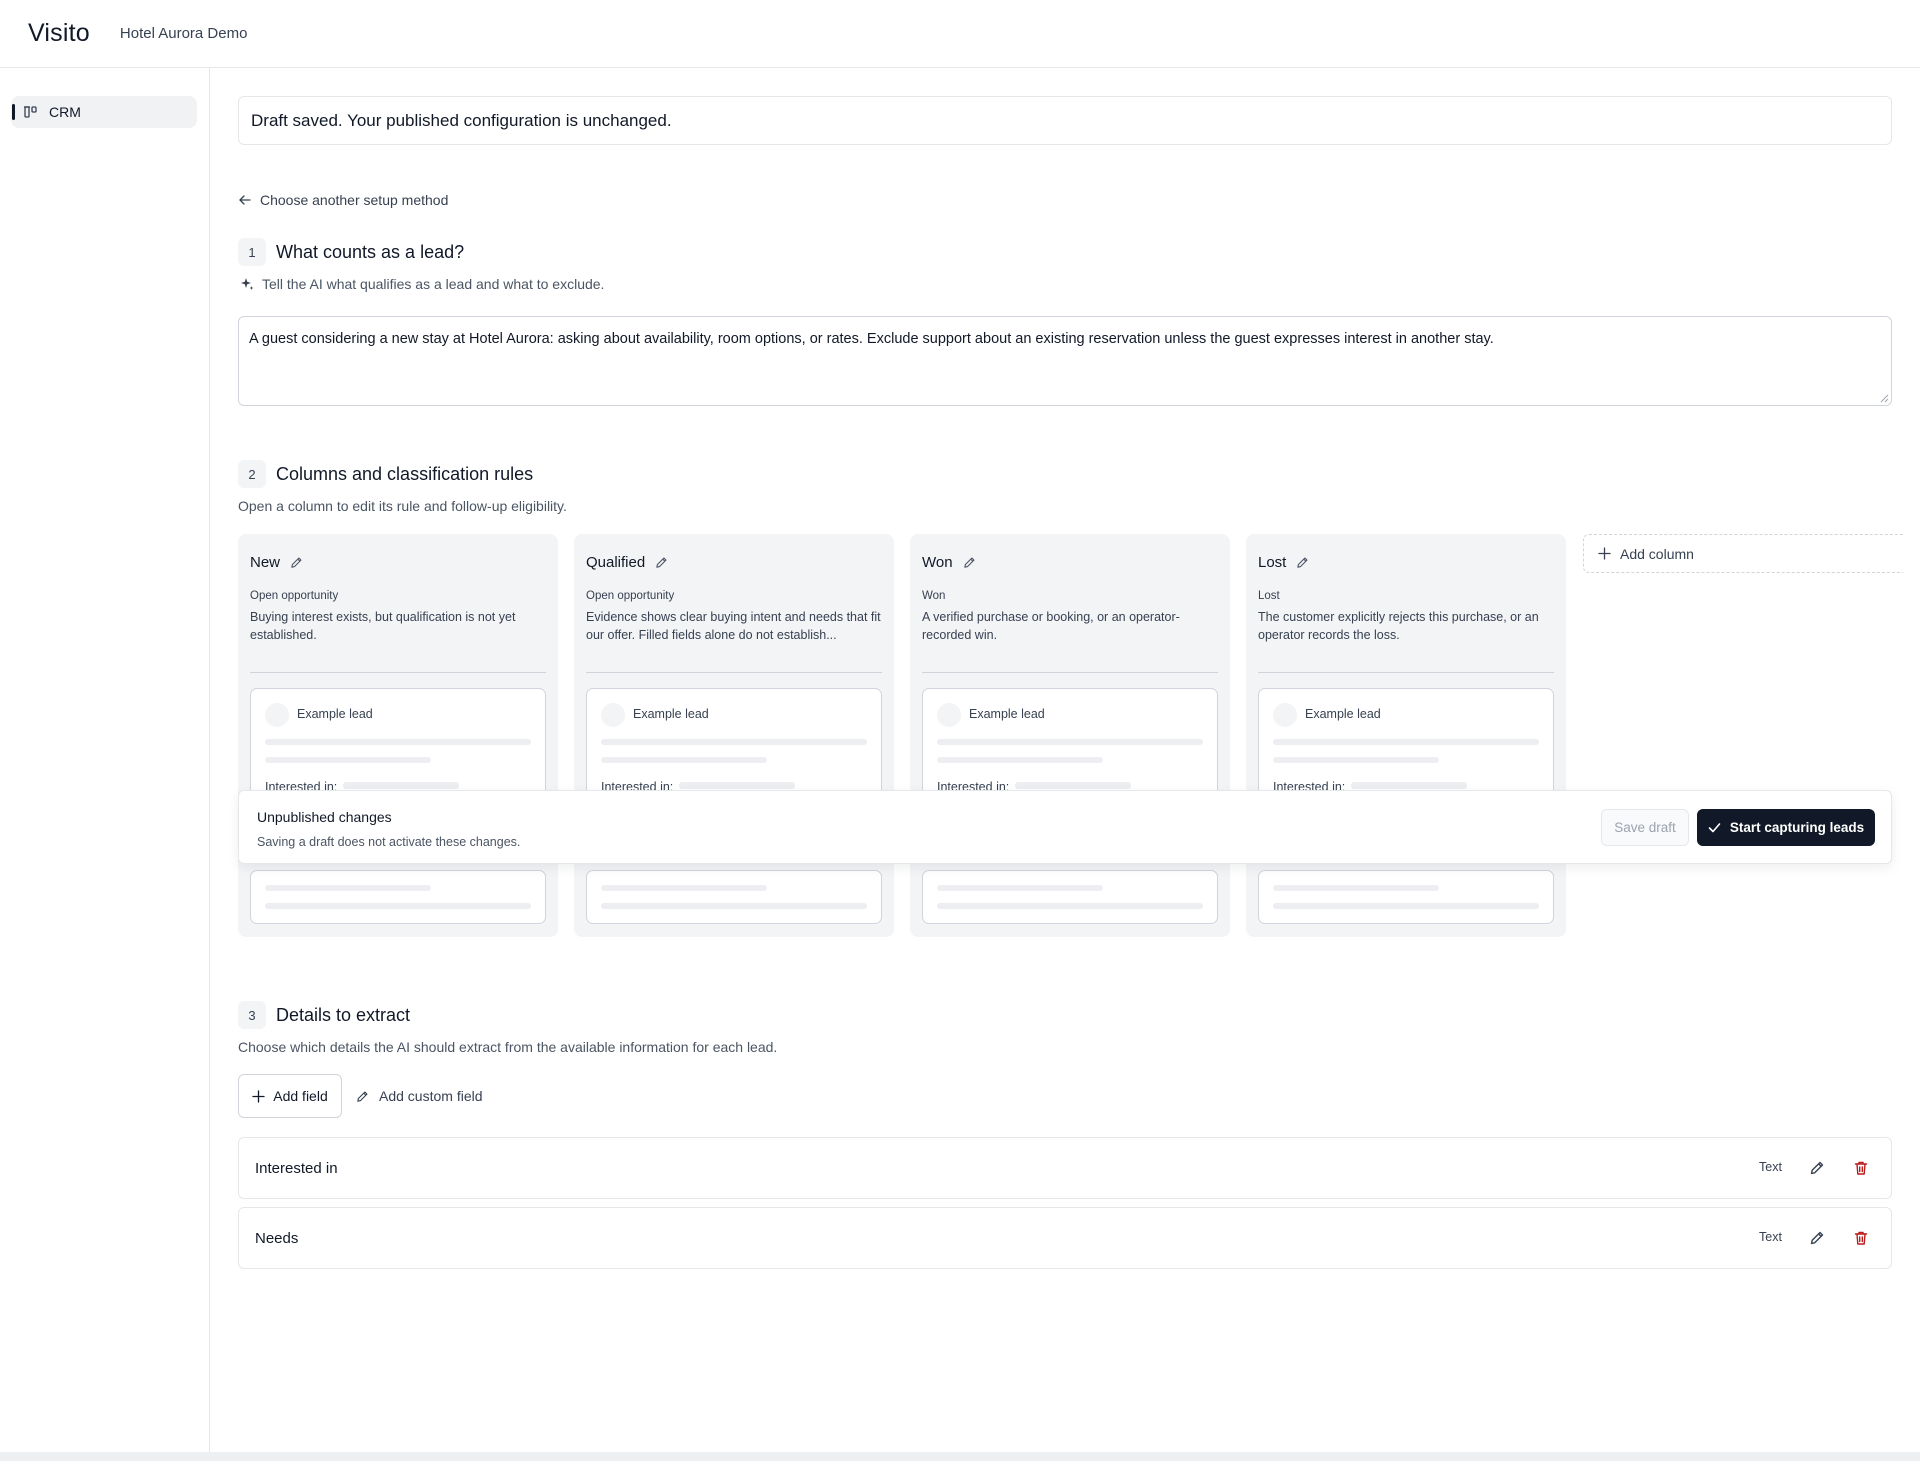 The height and width of the screenshot is (1461, 1920). What do you see at coordinates (960, 1456) in the screenshot?
I see `bottom-scroll-strip` at bounding box center [960, 1456].